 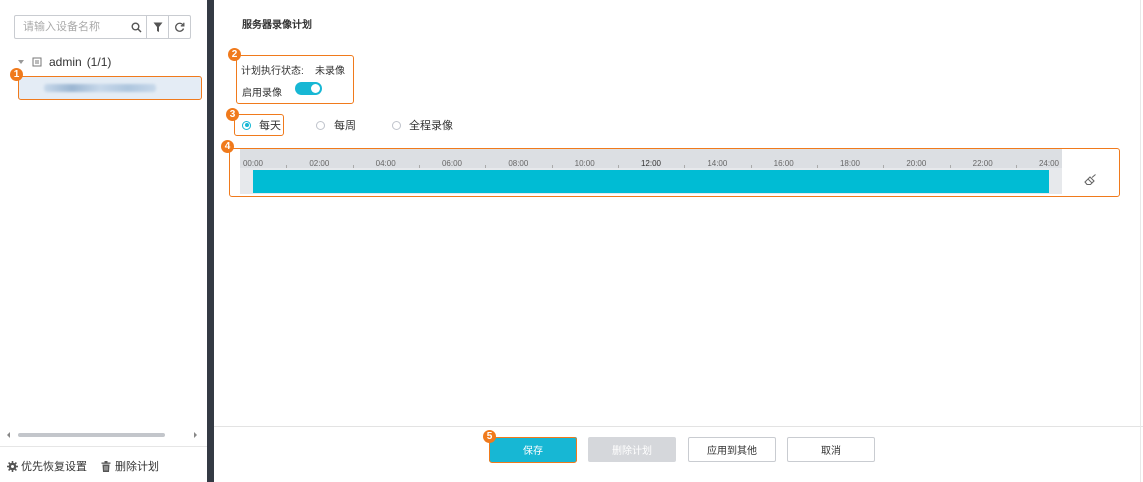 I want to click on footer-divider, so click(x=678, y=426).